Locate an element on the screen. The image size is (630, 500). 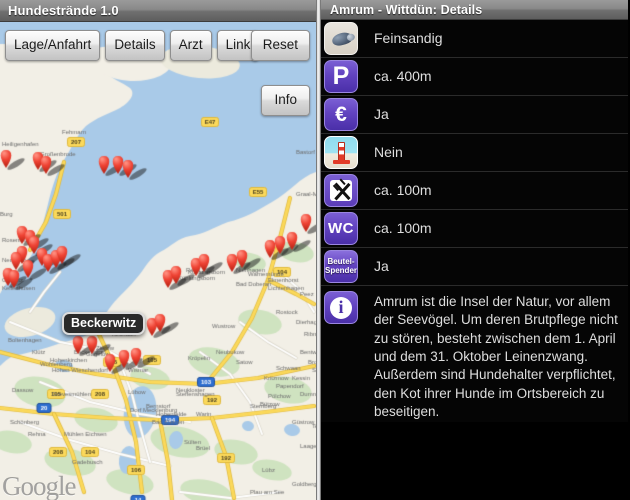
info-glyph: i is located at coordinates (341, 307).